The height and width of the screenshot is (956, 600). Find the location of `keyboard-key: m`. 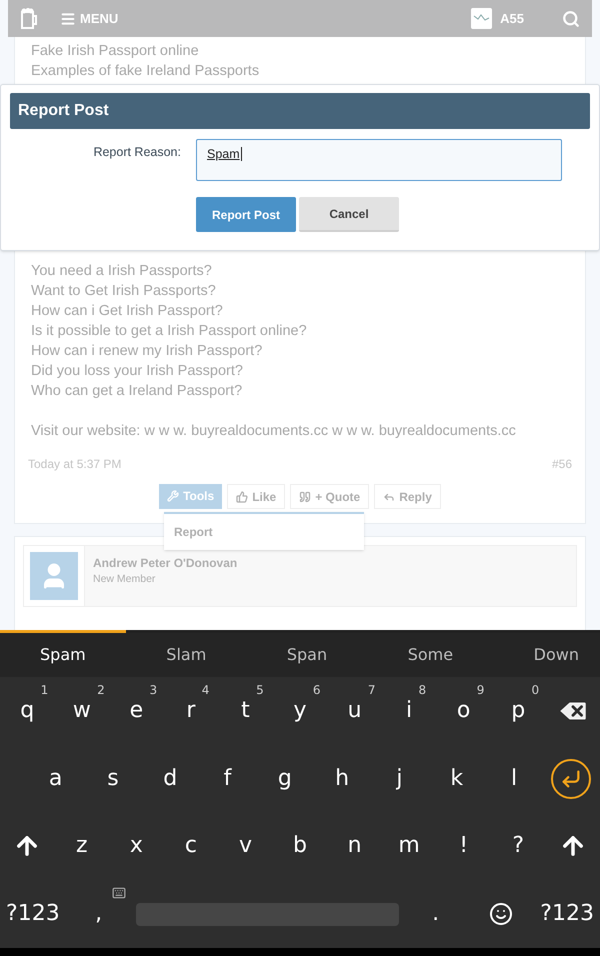

keyboard-key: m is located at coordinates (409, 846).